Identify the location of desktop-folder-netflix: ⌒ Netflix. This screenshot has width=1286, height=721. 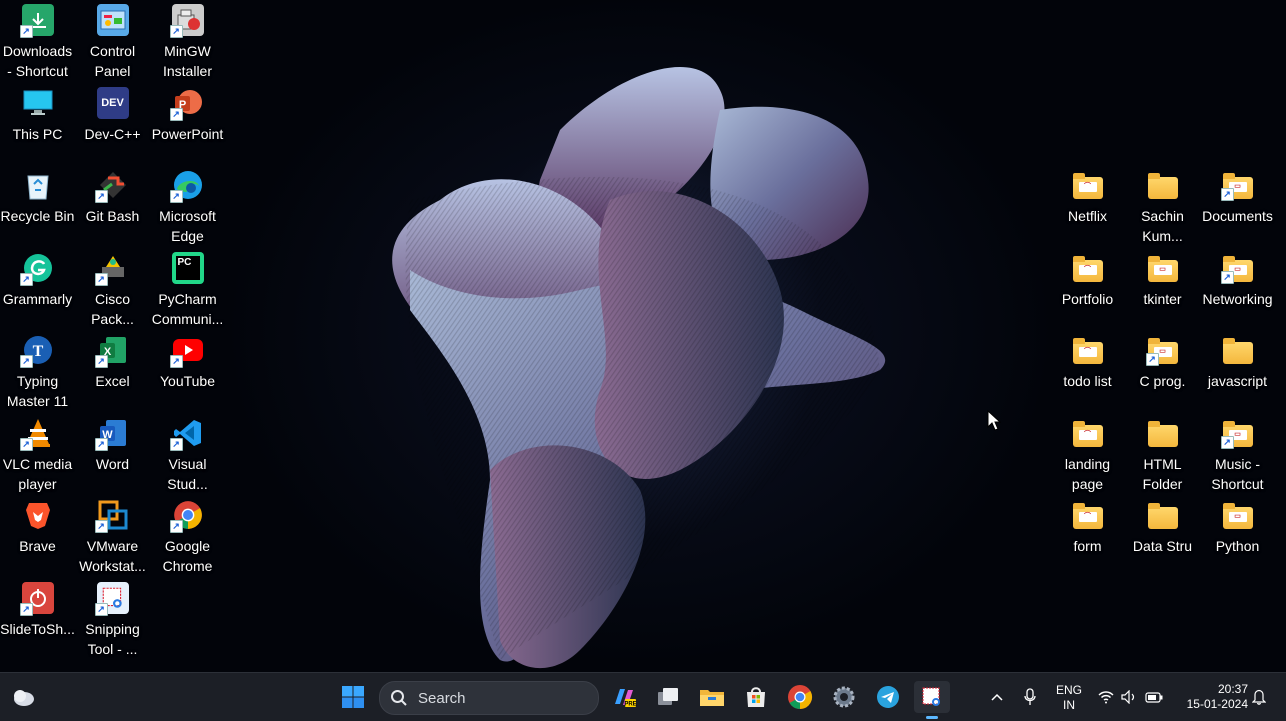
(1087, 208).